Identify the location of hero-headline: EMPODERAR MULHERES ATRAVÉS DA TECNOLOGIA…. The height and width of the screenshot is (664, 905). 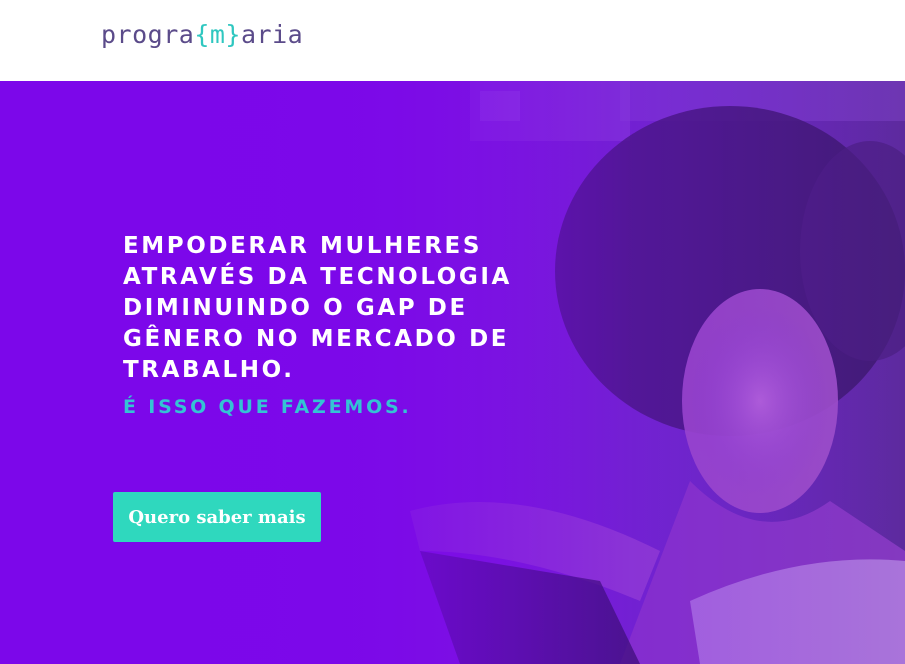
(317, 308).